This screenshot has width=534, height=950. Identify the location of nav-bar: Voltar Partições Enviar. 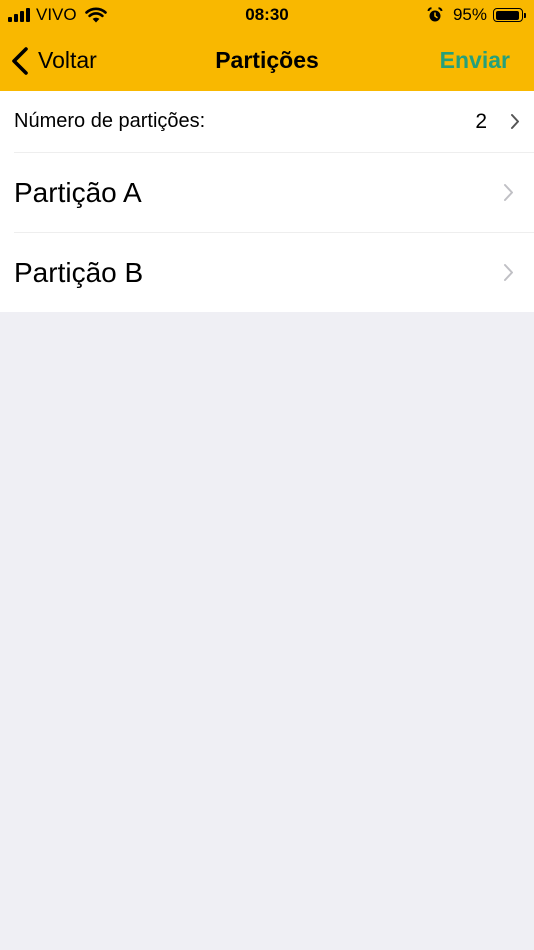
(267, 60).